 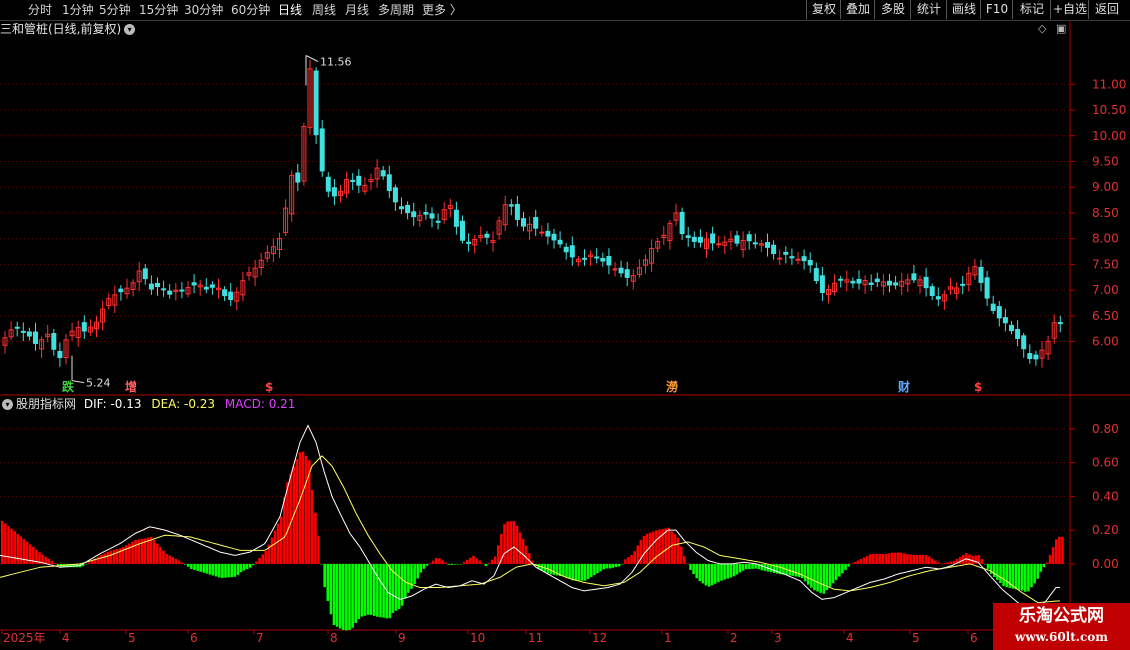 I want to click on toolbar-button-5: F10, so click(x=996, y=9).